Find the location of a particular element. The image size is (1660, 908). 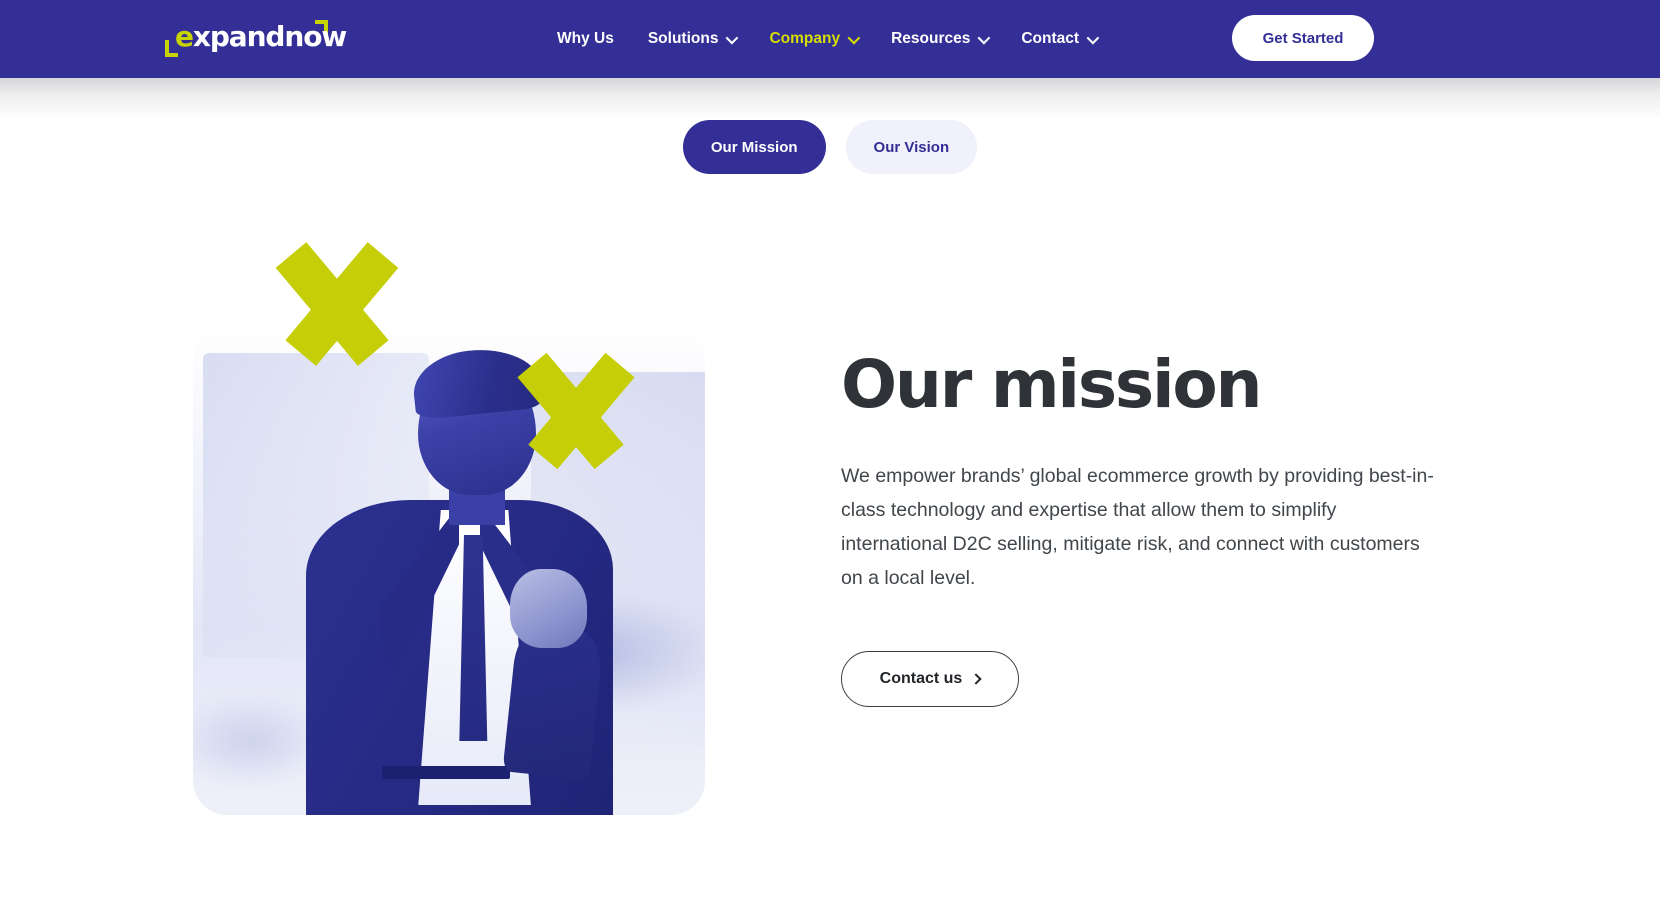

contact-us-label: Contact us is located at coordinates (921, 678).